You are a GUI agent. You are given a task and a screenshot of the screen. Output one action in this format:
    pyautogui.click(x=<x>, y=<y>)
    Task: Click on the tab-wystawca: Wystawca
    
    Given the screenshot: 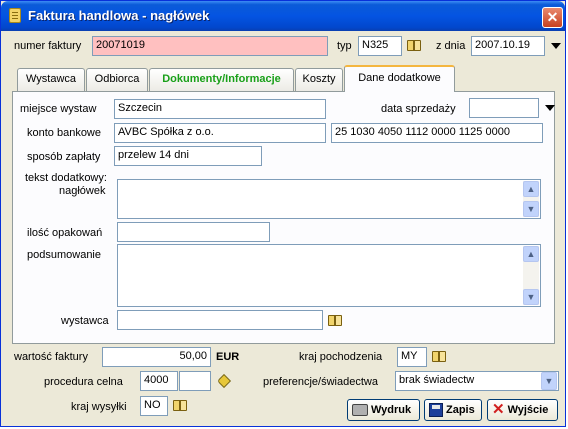 What is the action you would take?
    pyautogui.click(x=51, y=79)
    